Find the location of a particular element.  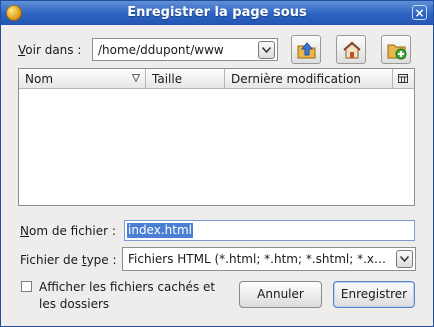

show-hidden-checkbox is located at coordinates (26, 286).